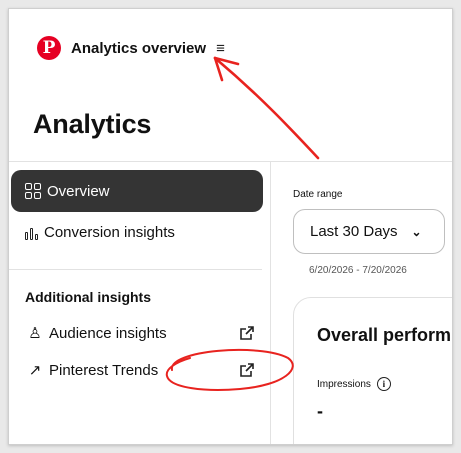 The image size is (461, 453). I want to click on sidebar-item-conversion-insights: Conversion insights, so click(137, 232).